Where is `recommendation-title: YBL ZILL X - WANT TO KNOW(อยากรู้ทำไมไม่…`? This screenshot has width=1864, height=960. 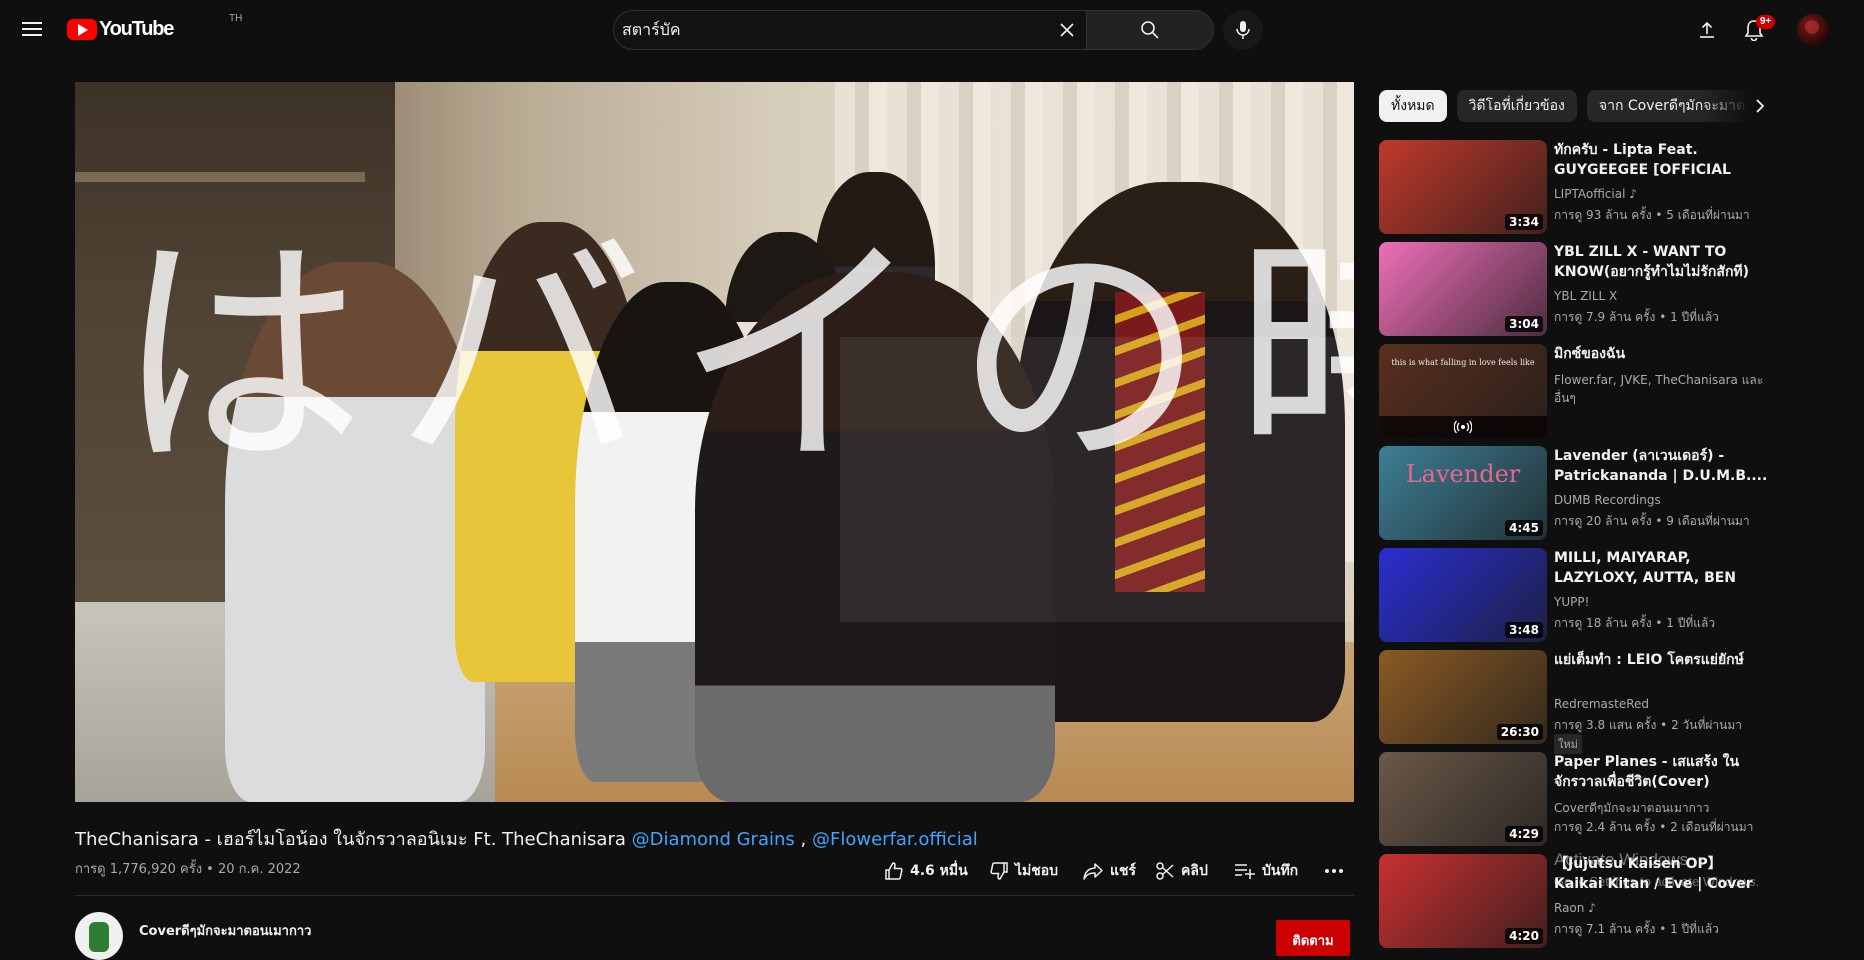 recommendation-title: YBL ZILL X - WANT TO KNOW(อยากรู้ทำไมไม่… is located at coordinates (1661, 262).